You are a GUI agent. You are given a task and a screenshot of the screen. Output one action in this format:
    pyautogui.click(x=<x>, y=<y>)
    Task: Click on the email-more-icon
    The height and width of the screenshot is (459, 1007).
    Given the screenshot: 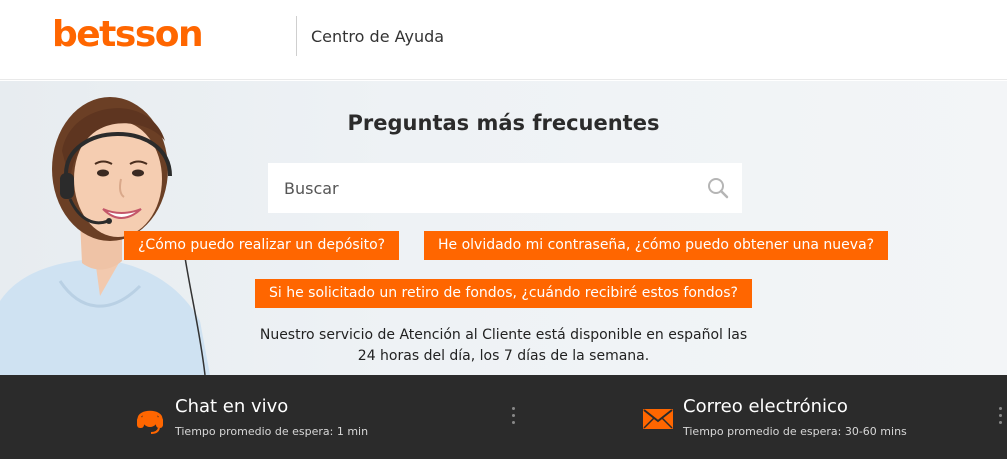 What is the action you would take?
    pyautogui.click(x=1001, y=417)
    